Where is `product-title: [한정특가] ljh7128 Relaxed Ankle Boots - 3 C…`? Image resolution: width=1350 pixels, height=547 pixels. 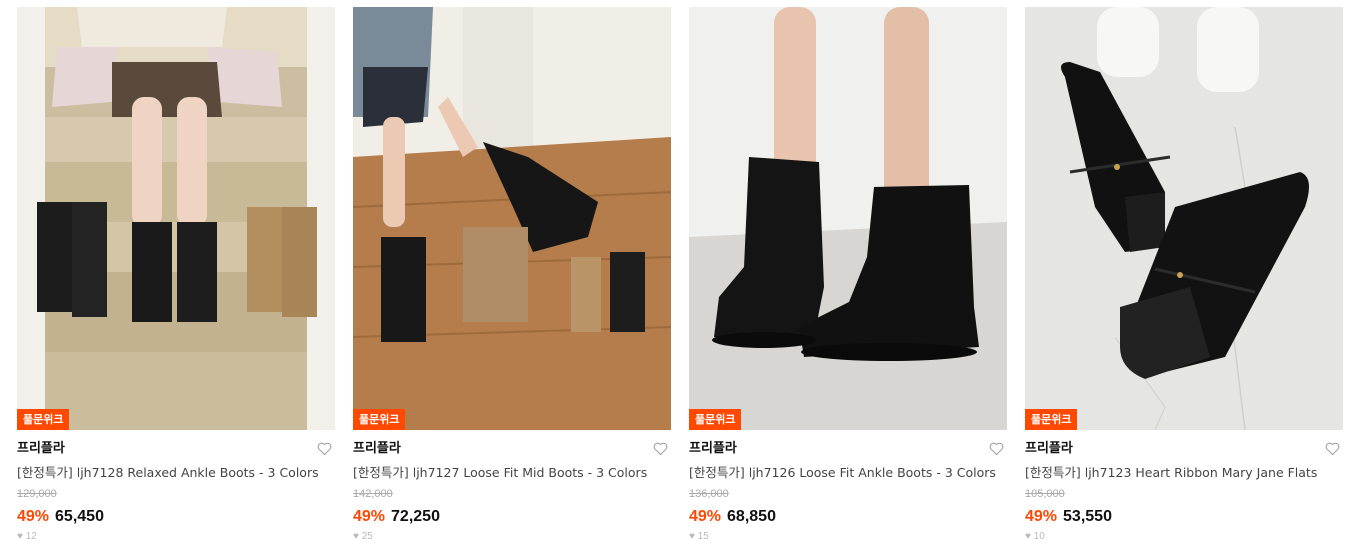
product-title: [한정특가] ljh7128 Relaxed Ankle Boots - 3 C… is located at coordinates (176, 473).